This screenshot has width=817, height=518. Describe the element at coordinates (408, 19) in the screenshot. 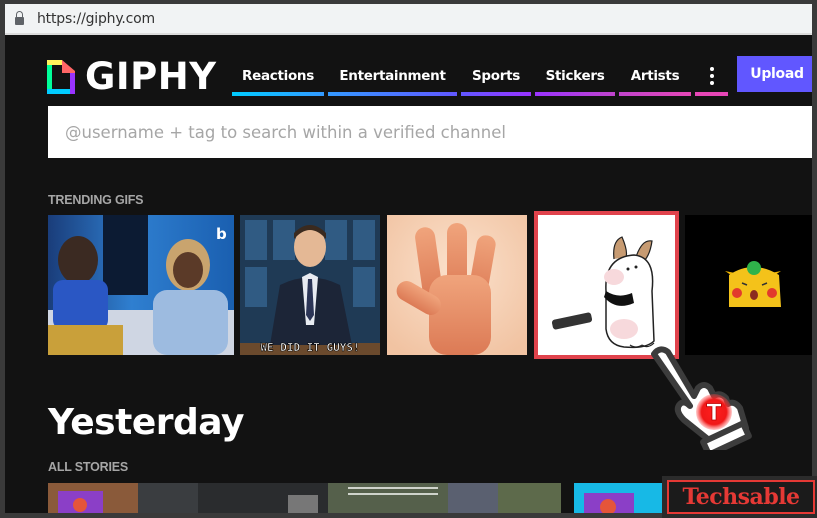

I see `address-bar: https://giphy.com` at that location.